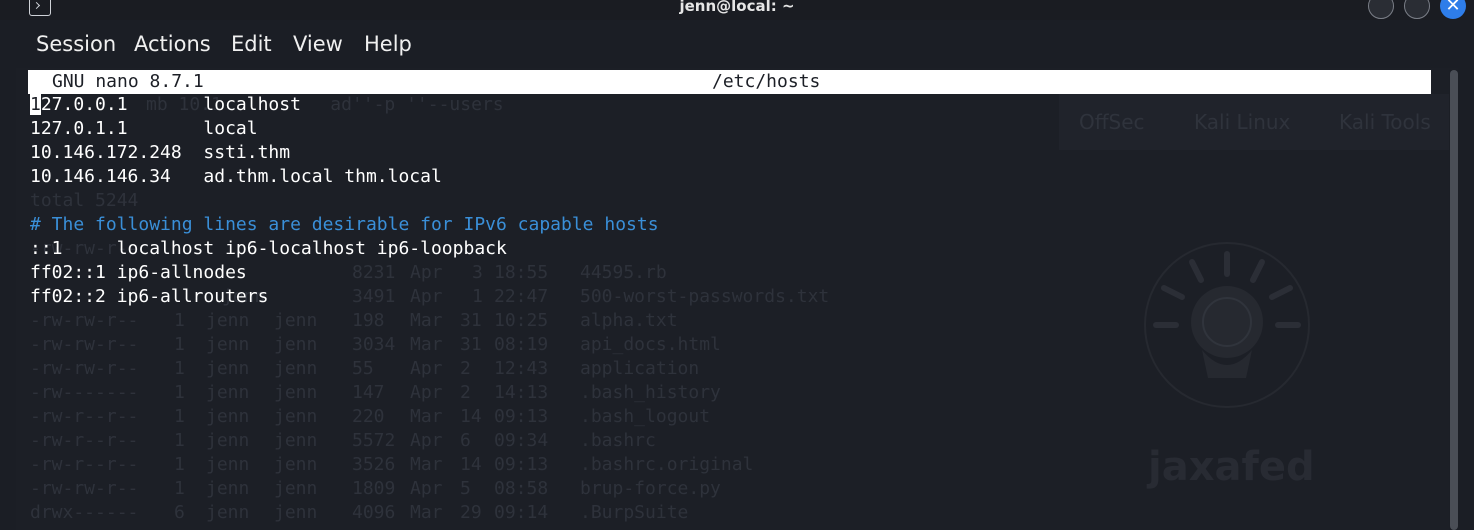  I want to click on menu-actions: Actions, so click(172, 44).